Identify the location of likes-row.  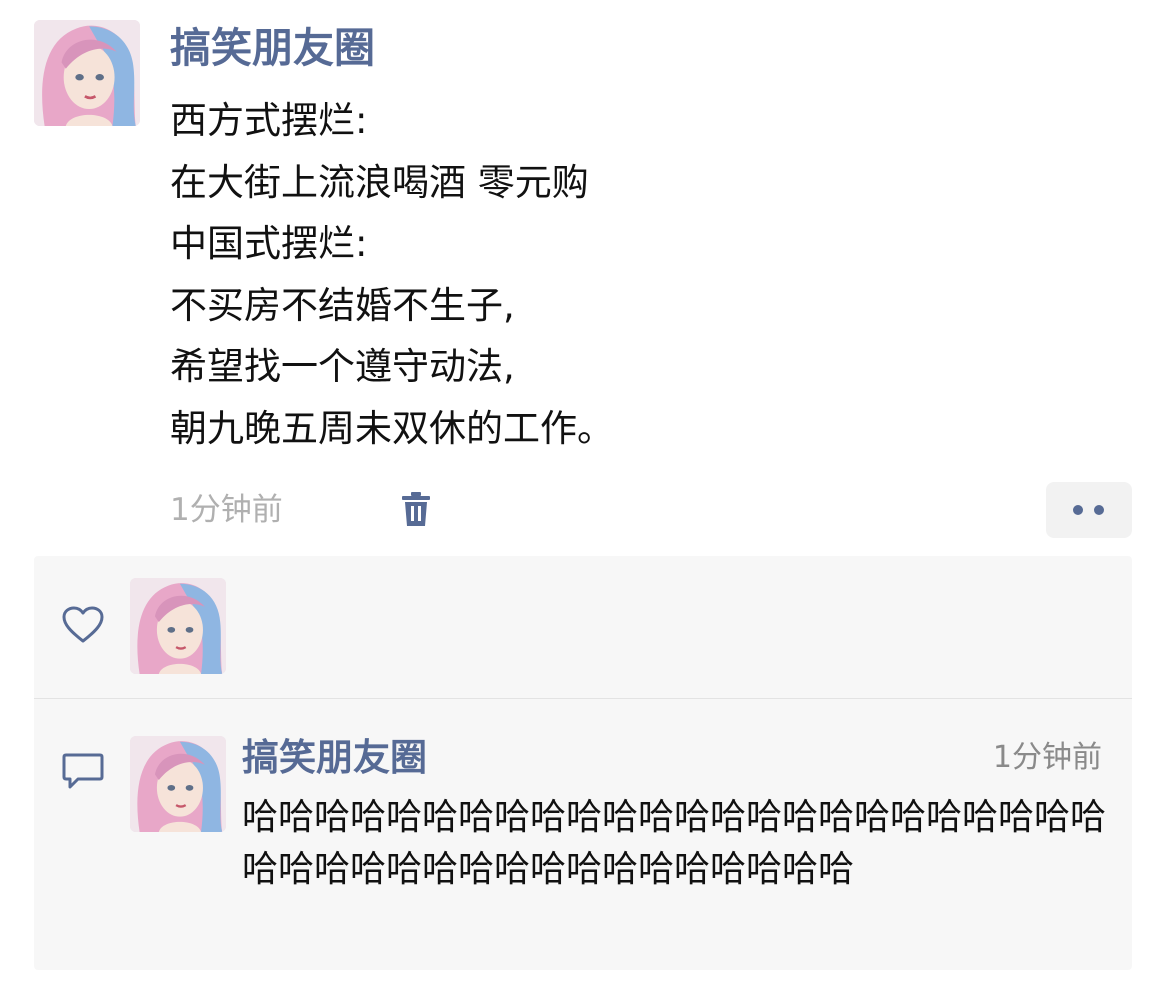
(583, 627).